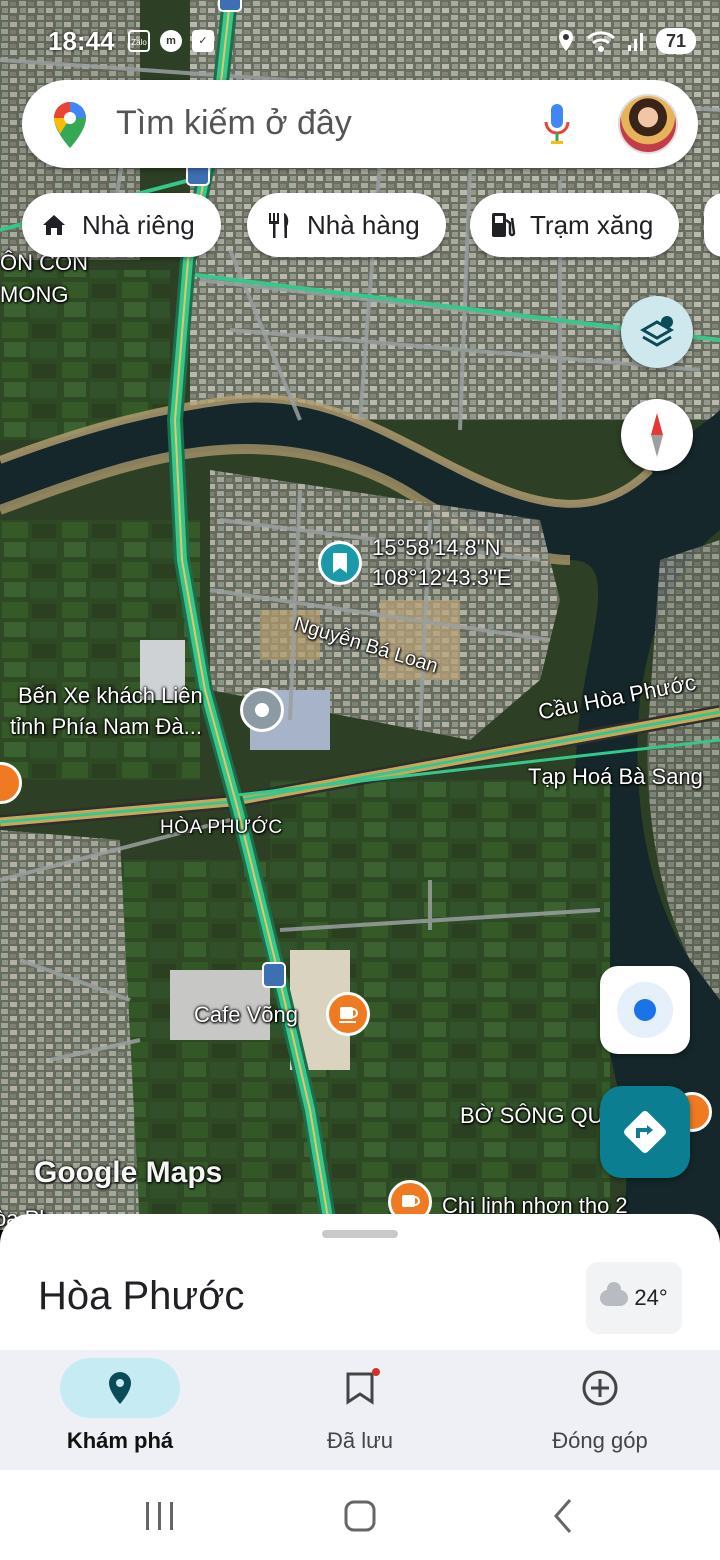 The image size is (720, 1560). I want to click on messenger-icon: m, so click(171, 41).